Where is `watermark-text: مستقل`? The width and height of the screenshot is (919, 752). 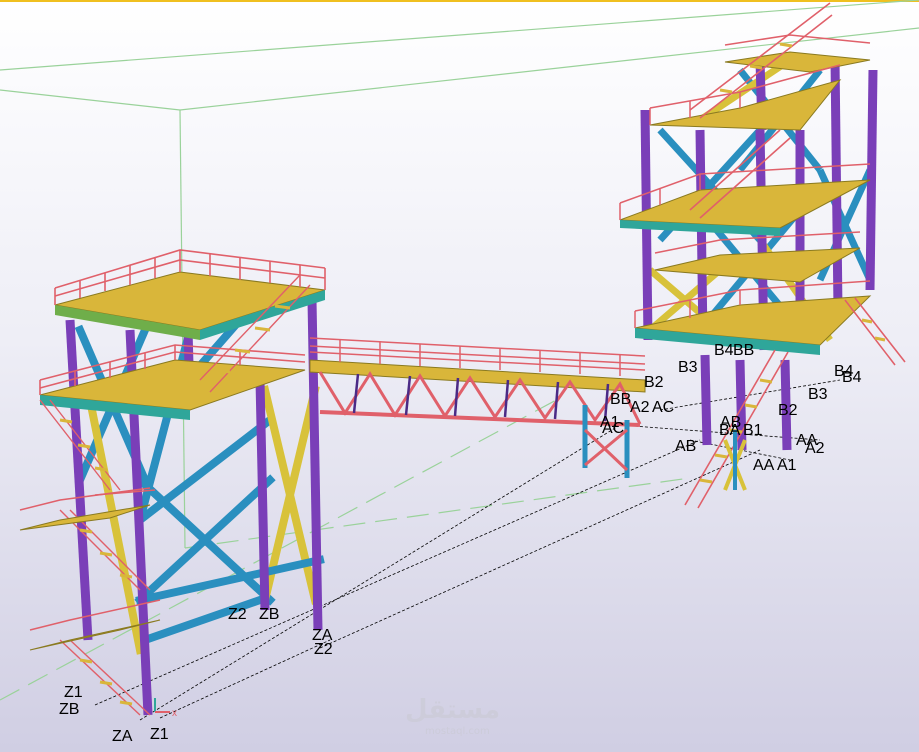
watermark-text: مستقل is located at coordinates (452, 710).